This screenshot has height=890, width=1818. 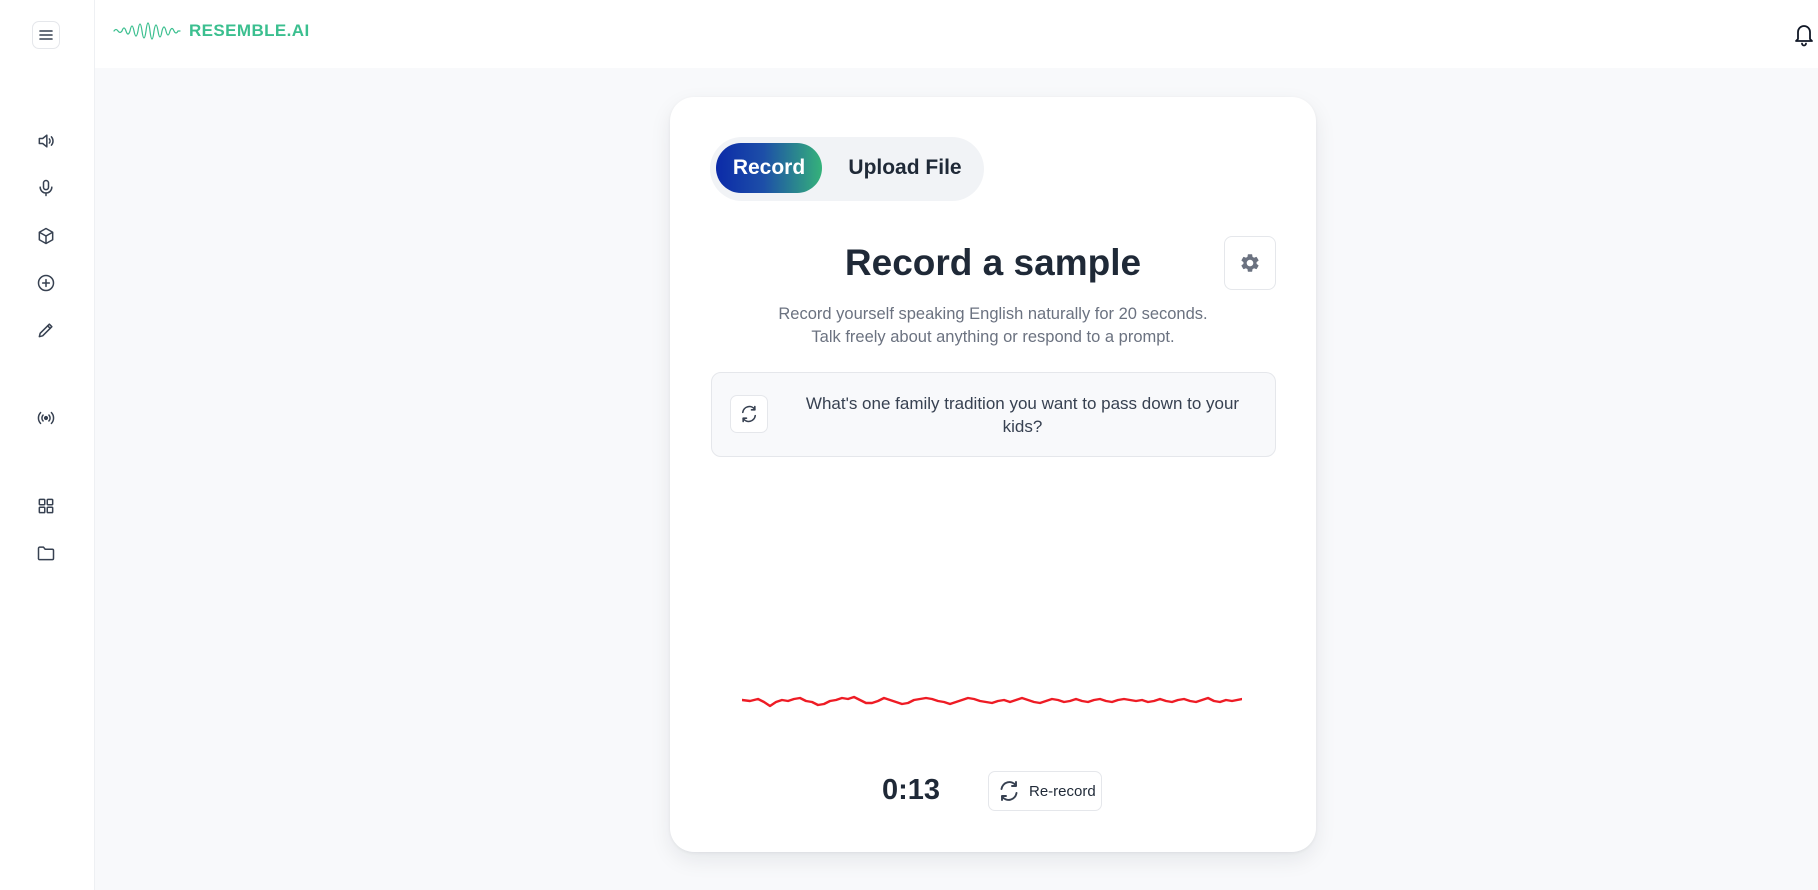 I want to click on sidebar-item-projects, so click(x=46, y=236).